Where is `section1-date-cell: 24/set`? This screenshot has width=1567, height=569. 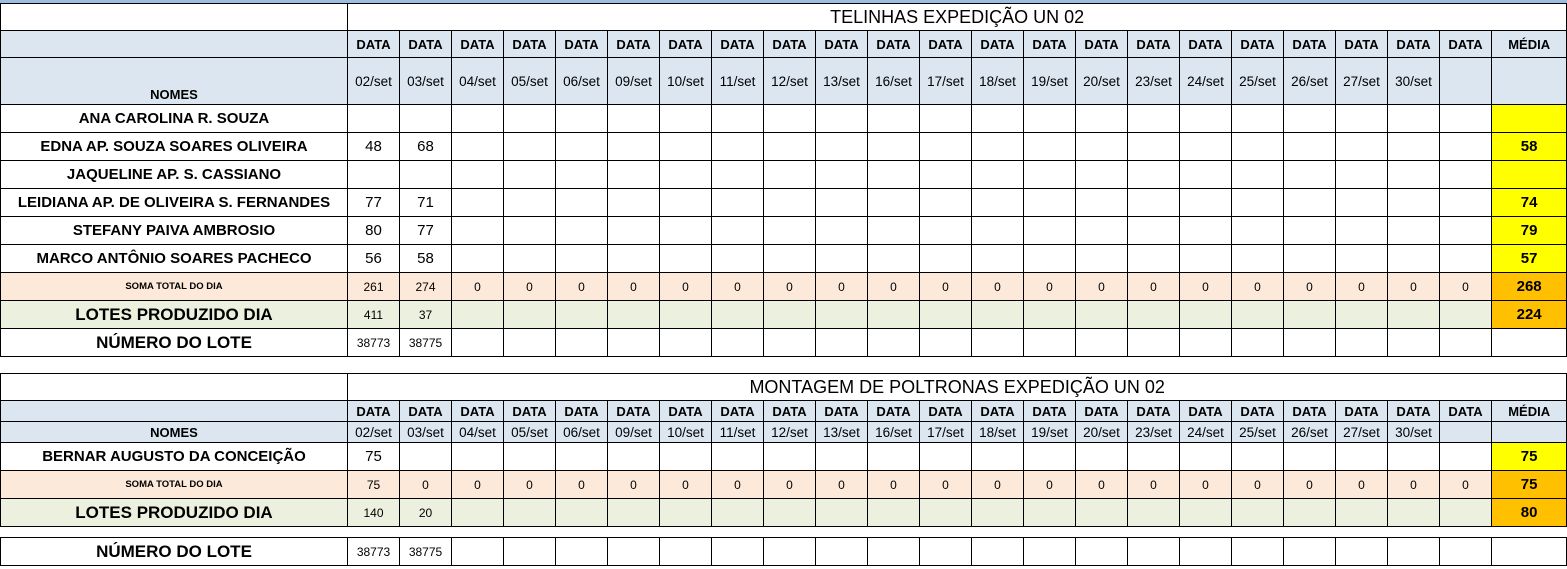 section1-date-cell: 24/set is located at coordinates (1205, 81).